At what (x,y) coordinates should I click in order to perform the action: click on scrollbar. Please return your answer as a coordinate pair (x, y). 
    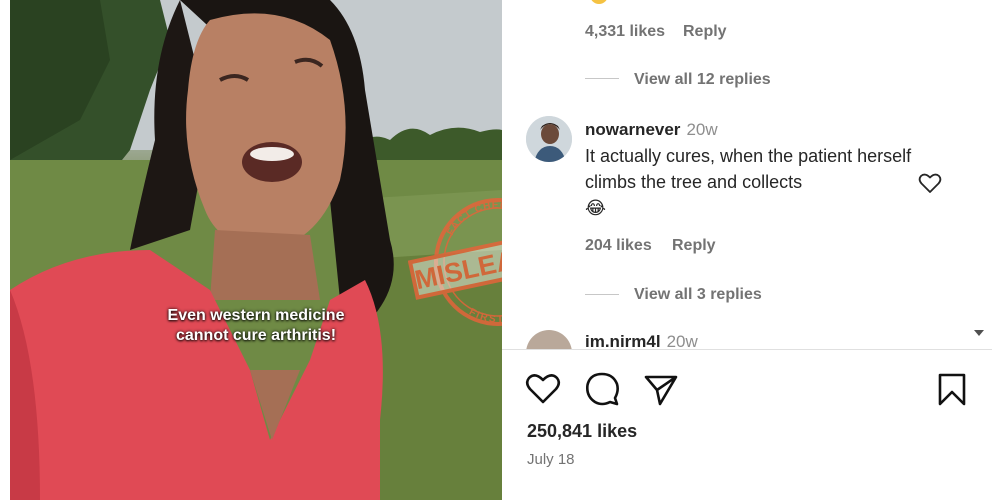
    Looking at the image, I should click on (978, 174).